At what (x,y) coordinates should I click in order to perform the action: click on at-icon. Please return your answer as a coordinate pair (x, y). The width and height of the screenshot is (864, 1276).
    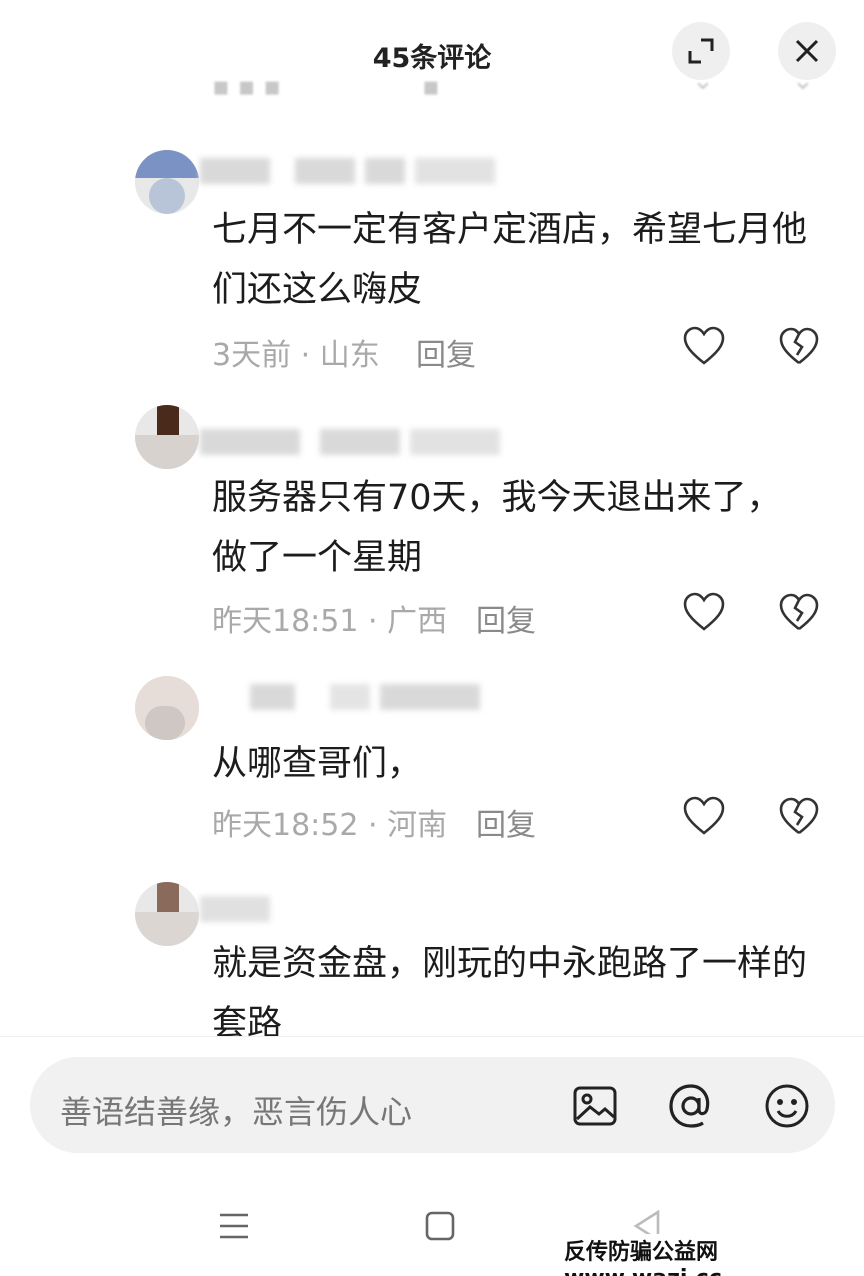
    Looking at the image, I should click on (691, 1106).